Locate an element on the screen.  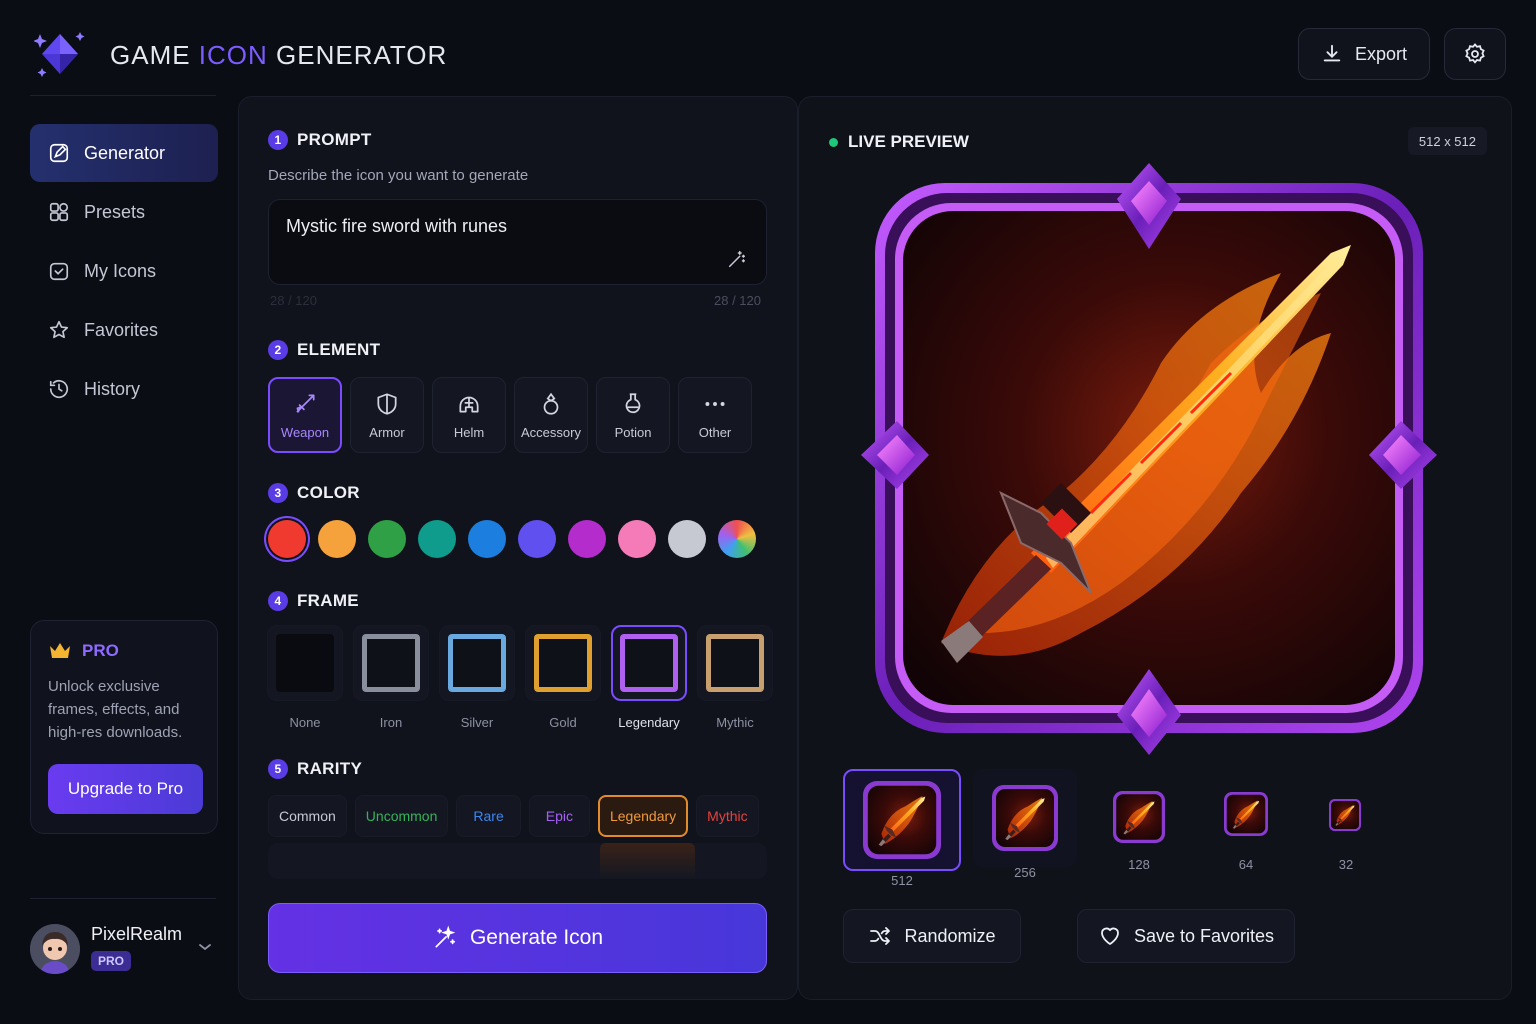
size-thumbnails: 512 256 128 64 32 is located at coordinates (1123, 829).